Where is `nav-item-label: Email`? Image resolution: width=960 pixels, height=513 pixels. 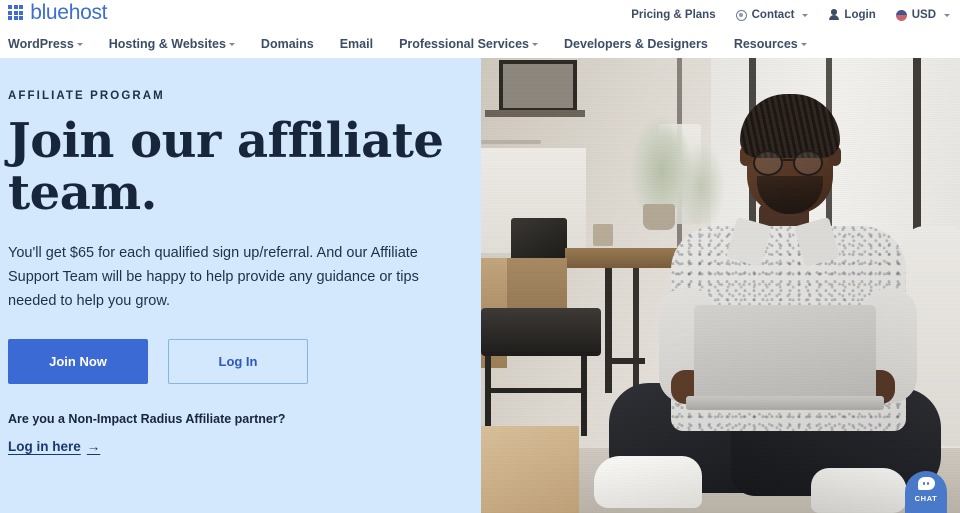
nav-item-label: Email is located at coordinates (356, 44).